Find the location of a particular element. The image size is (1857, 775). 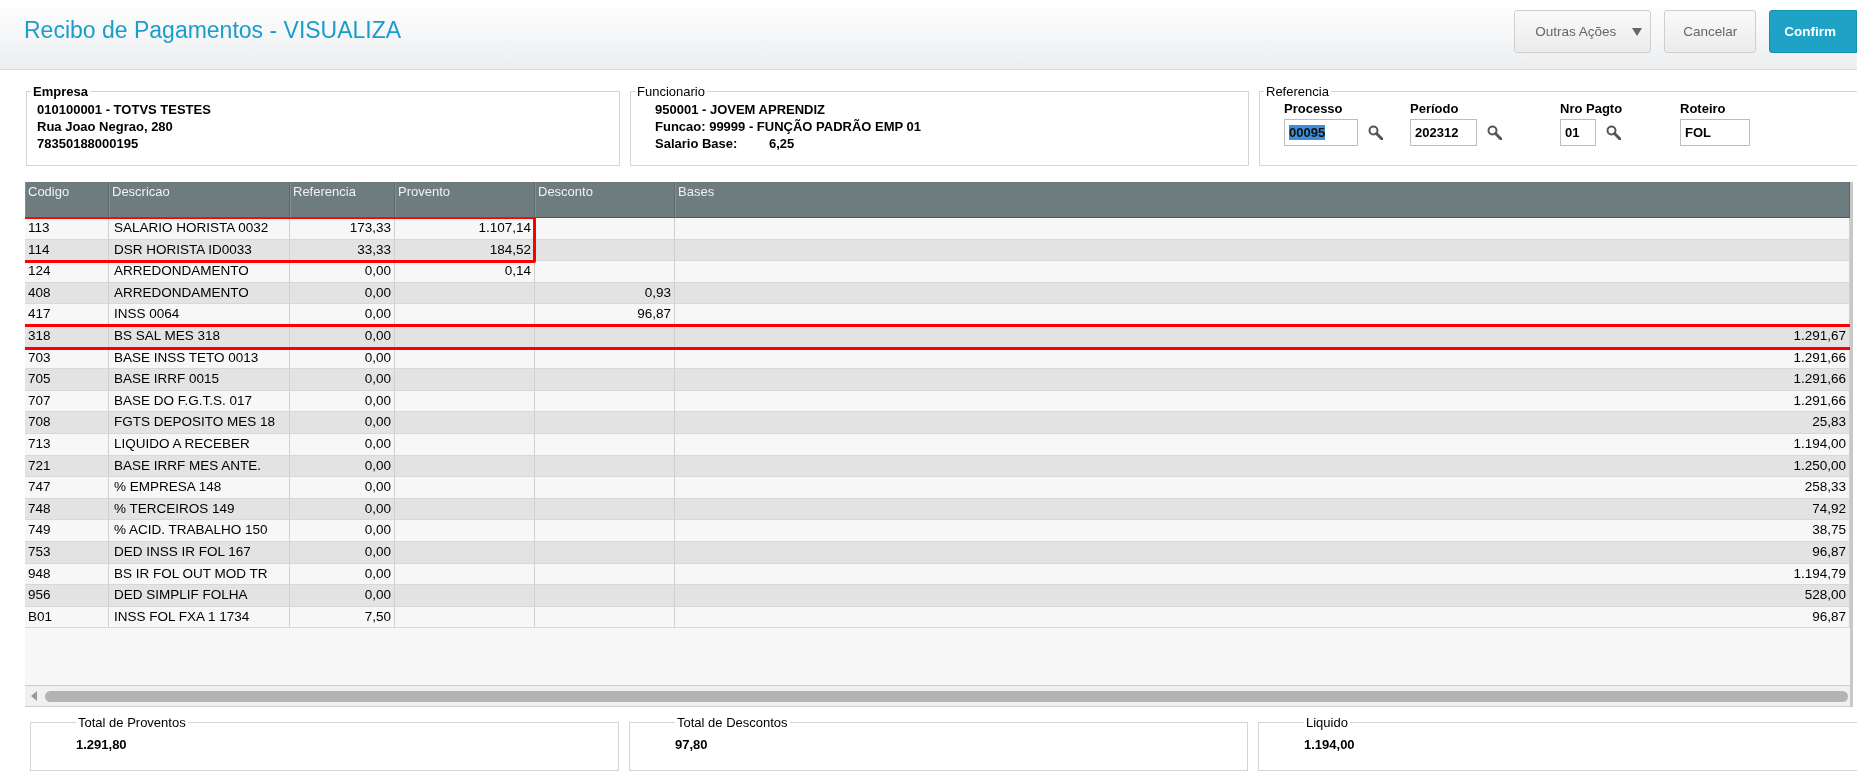

table-row: B01 INSS FOL FXA 1 1734 7,50 96,87 is located at coordinates (937, 617).